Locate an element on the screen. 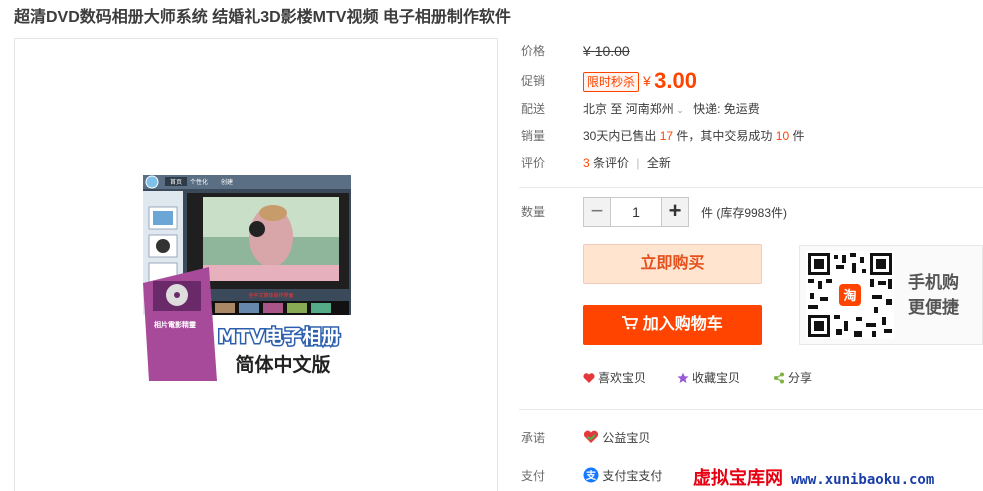 The image size is (983, 491). quantity-stepper: − 1 + is located at coordinates (636, 212).